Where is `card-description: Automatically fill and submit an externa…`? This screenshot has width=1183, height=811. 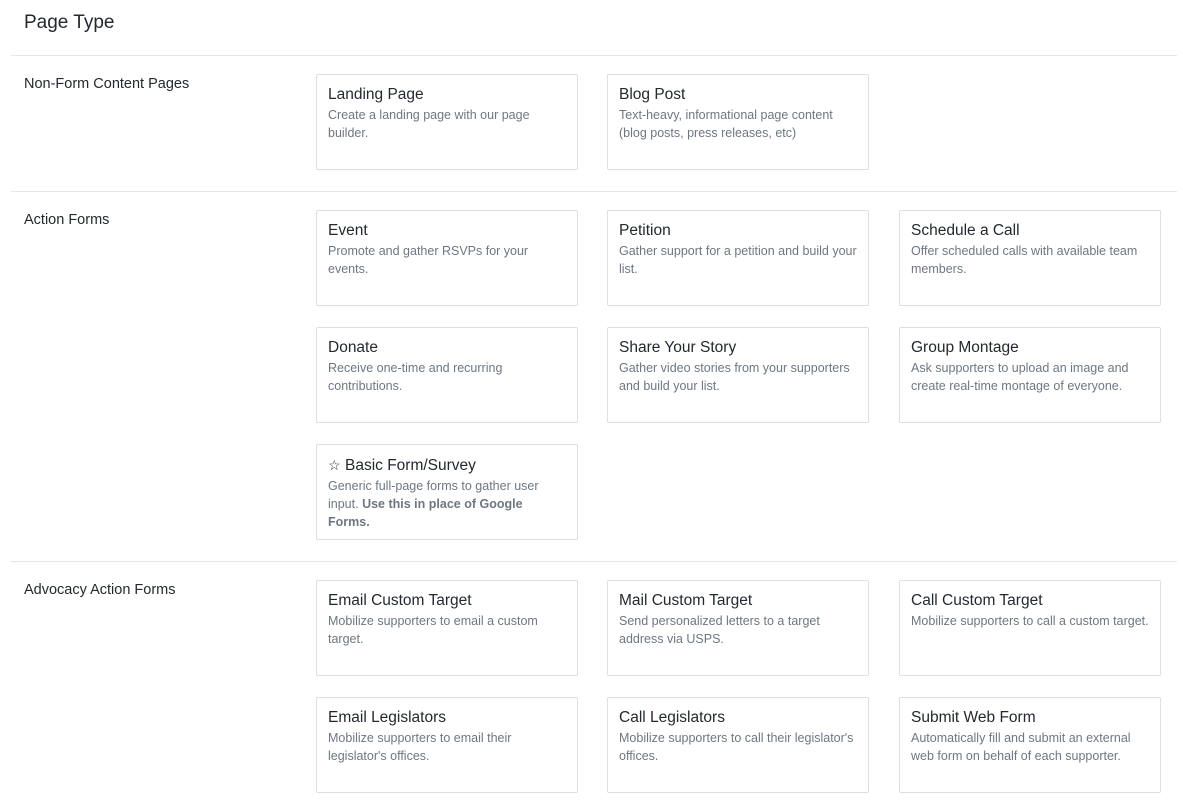 card-description: Automatically fill and submit an externa… is located at coordinates (1021, 747).